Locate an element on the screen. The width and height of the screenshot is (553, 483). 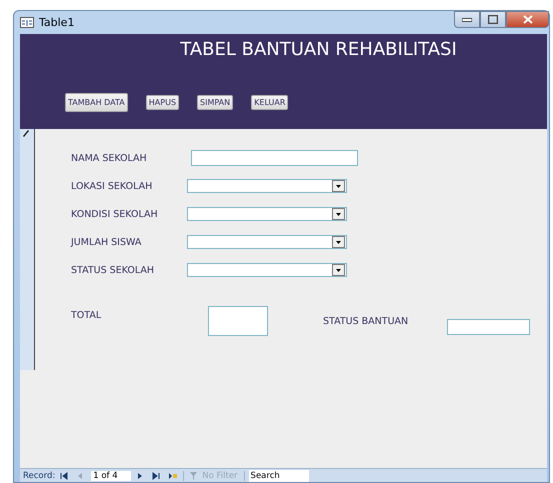
close-icon is located at coordinates (527, 19).